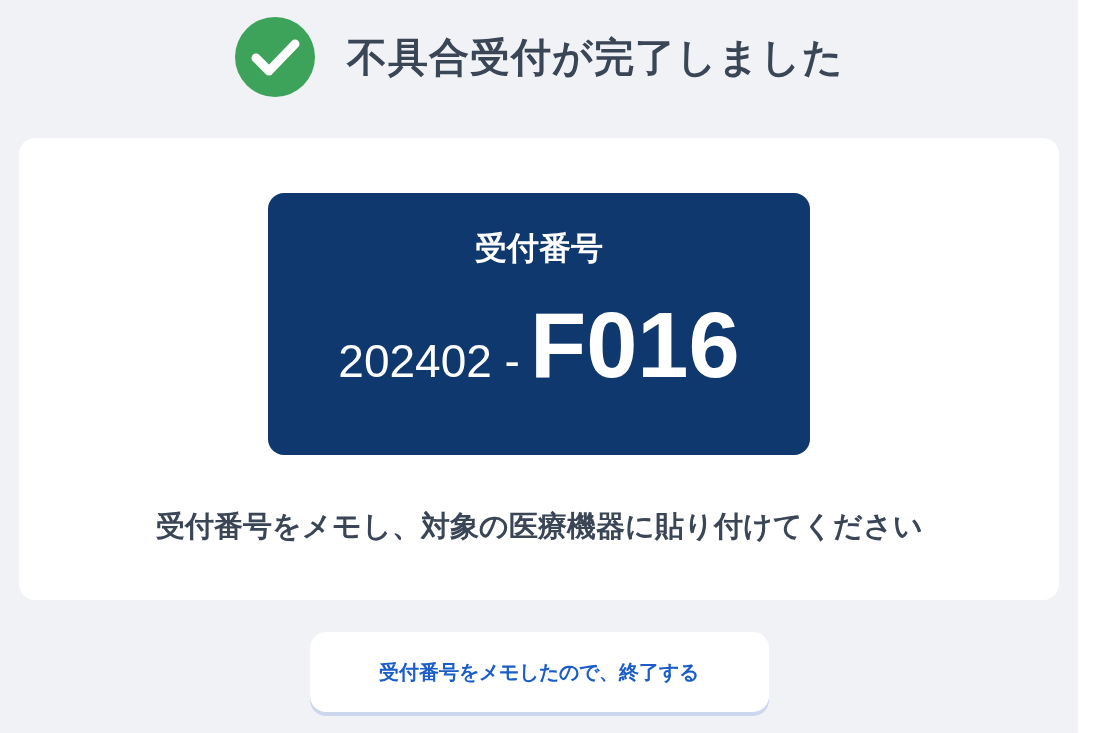 The width and height of the screenshot is (1115, 733). Describe the element at coordinates (539, 526) in the screenshot. I see `instruction-text: 受付番号をメモし、対象の医療機器に貼り付けてください` at that location.